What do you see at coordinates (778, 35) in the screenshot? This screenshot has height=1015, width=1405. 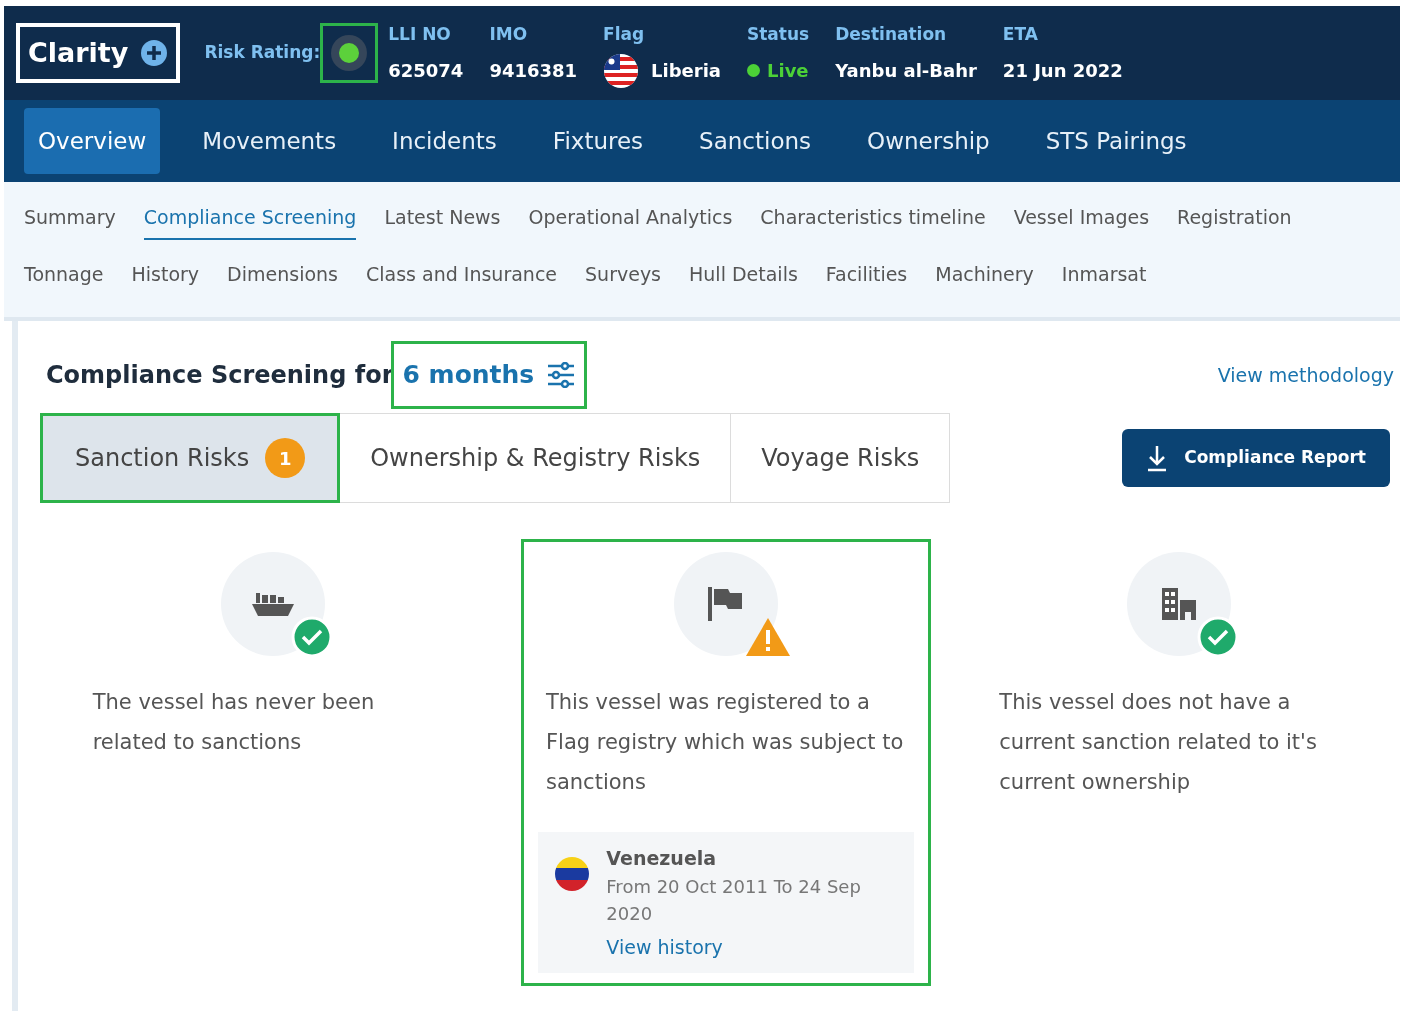 I see `field-label: Status` at bounding box center [778, 35].